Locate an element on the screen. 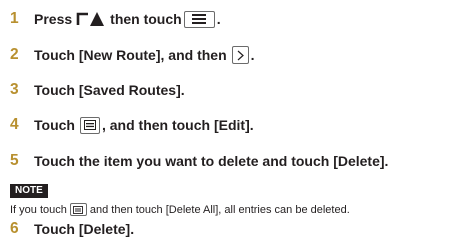  step-text: Touch , and then touch [Edit]. is located at coordinates (144, 125).